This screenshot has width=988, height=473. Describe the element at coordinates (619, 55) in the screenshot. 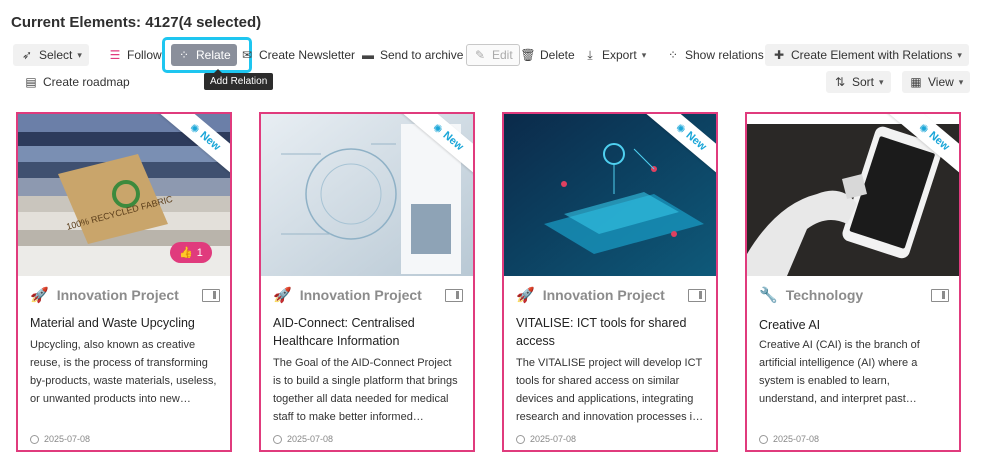

I see `export-label: Export` at that location.